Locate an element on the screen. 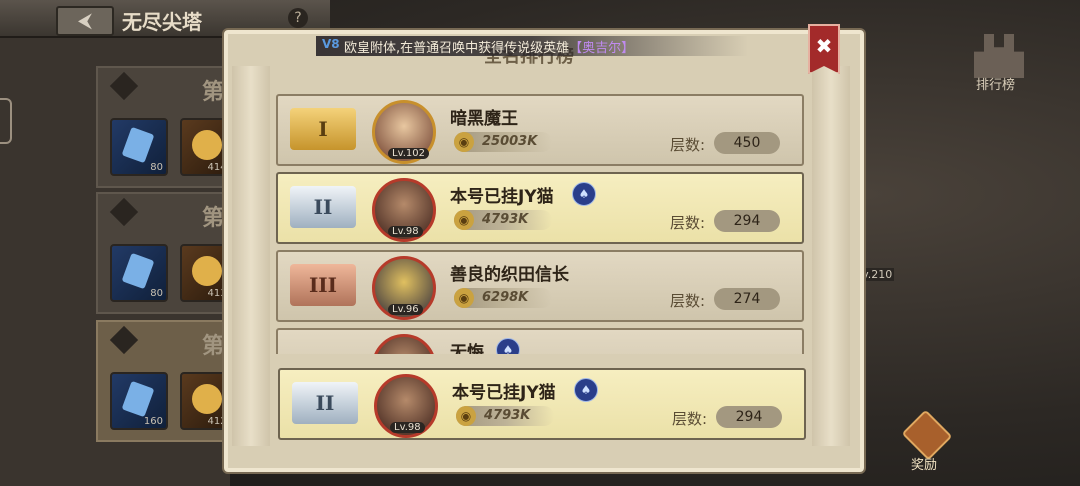 The image size is (1080, 486). player-level: Lv.102 is located at coordinates (408, 153).